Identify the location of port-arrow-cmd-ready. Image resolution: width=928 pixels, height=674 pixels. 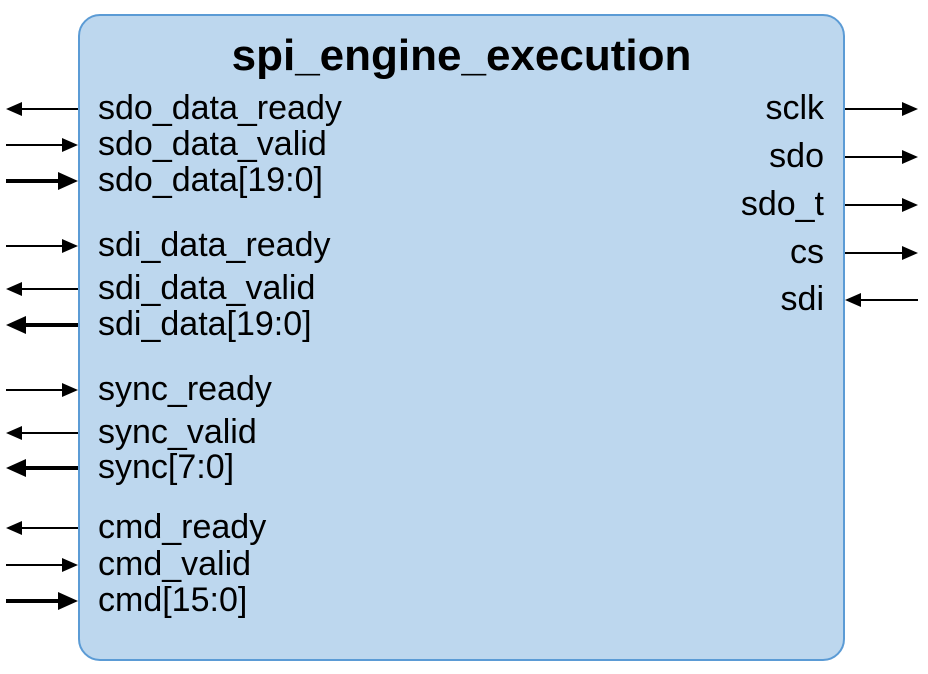
(42, 528).